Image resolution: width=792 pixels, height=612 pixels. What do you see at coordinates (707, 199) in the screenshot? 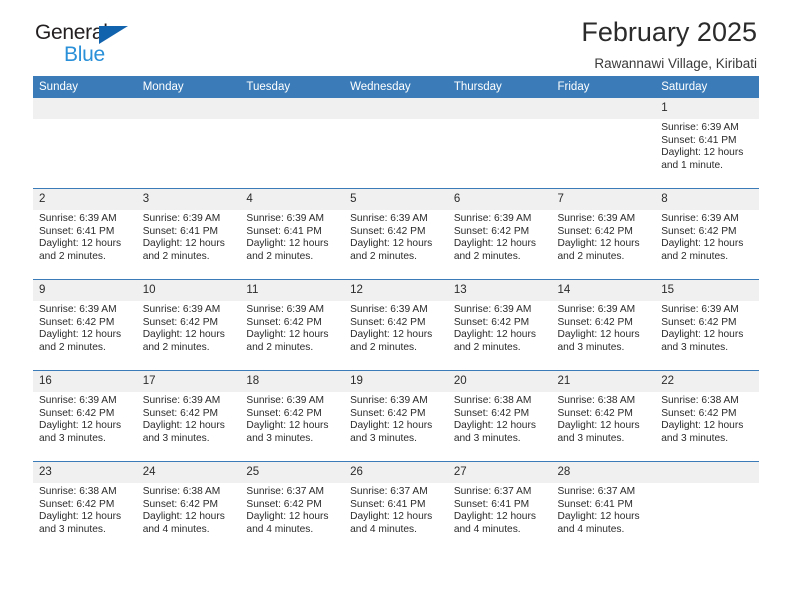
I see `day-number: 8` at bounding box center [707, 199].